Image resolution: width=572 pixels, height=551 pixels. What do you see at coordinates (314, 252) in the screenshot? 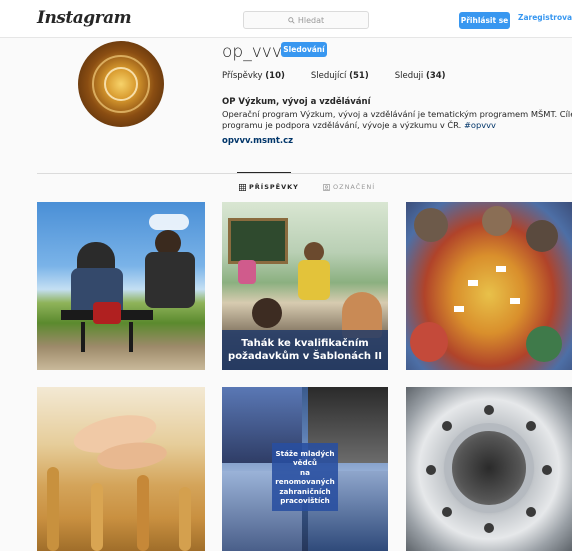
I see `teacher-head` at bounding box center [314, 252].